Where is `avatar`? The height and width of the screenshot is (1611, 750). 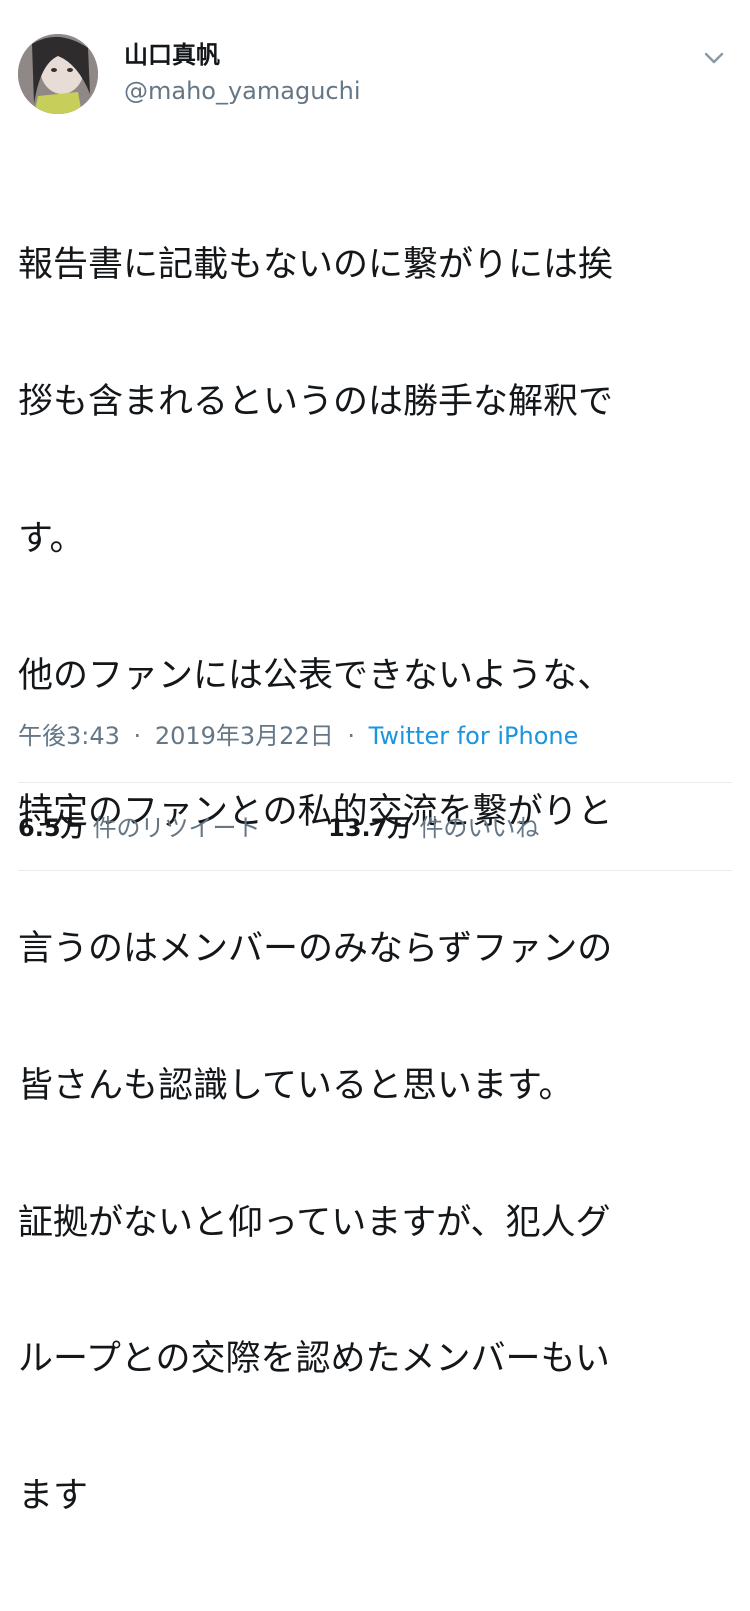
avatar is located at coordinates (58, 74).